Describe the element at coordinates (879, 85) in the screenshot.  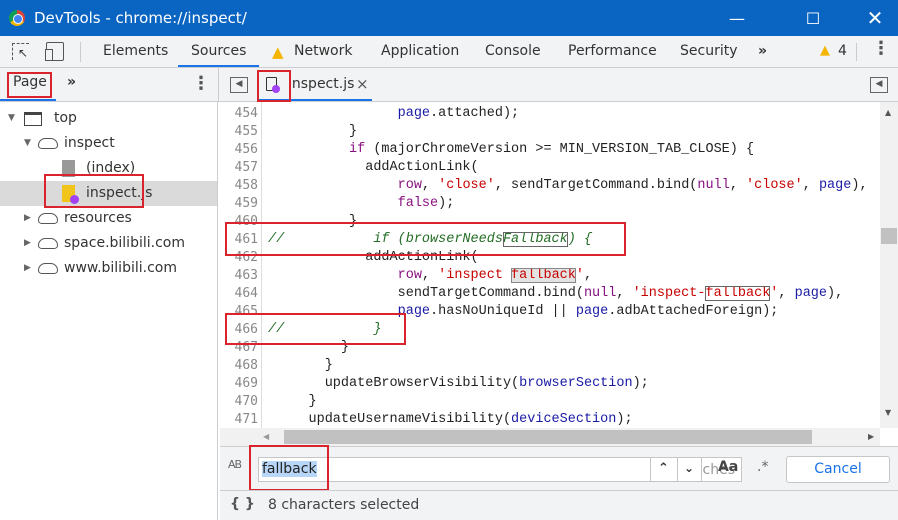
I see `toggle-debugger-icon: ◀` at that location.